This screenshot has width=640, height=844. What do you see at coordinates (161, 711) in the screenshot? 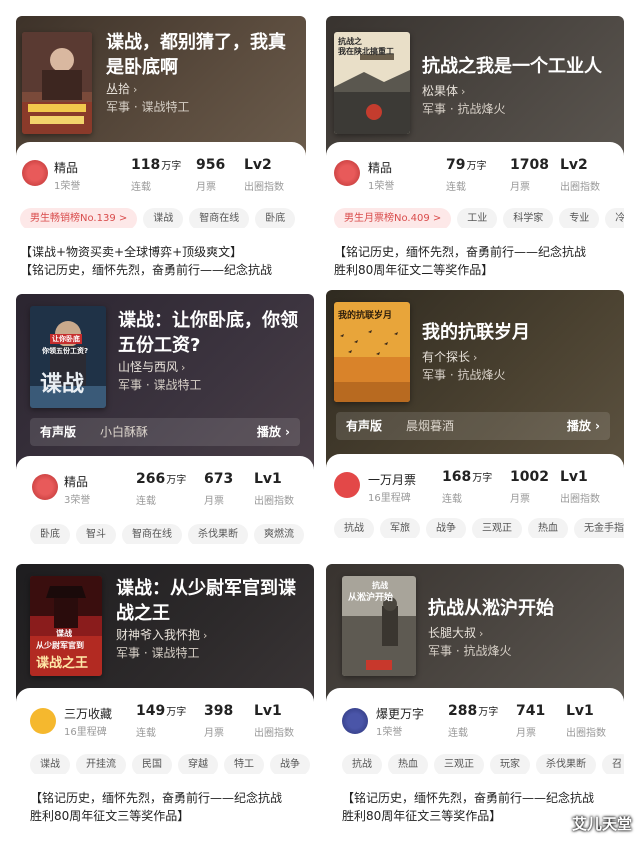
I see `word-count: 149万字` at bounding box center [161, 711].